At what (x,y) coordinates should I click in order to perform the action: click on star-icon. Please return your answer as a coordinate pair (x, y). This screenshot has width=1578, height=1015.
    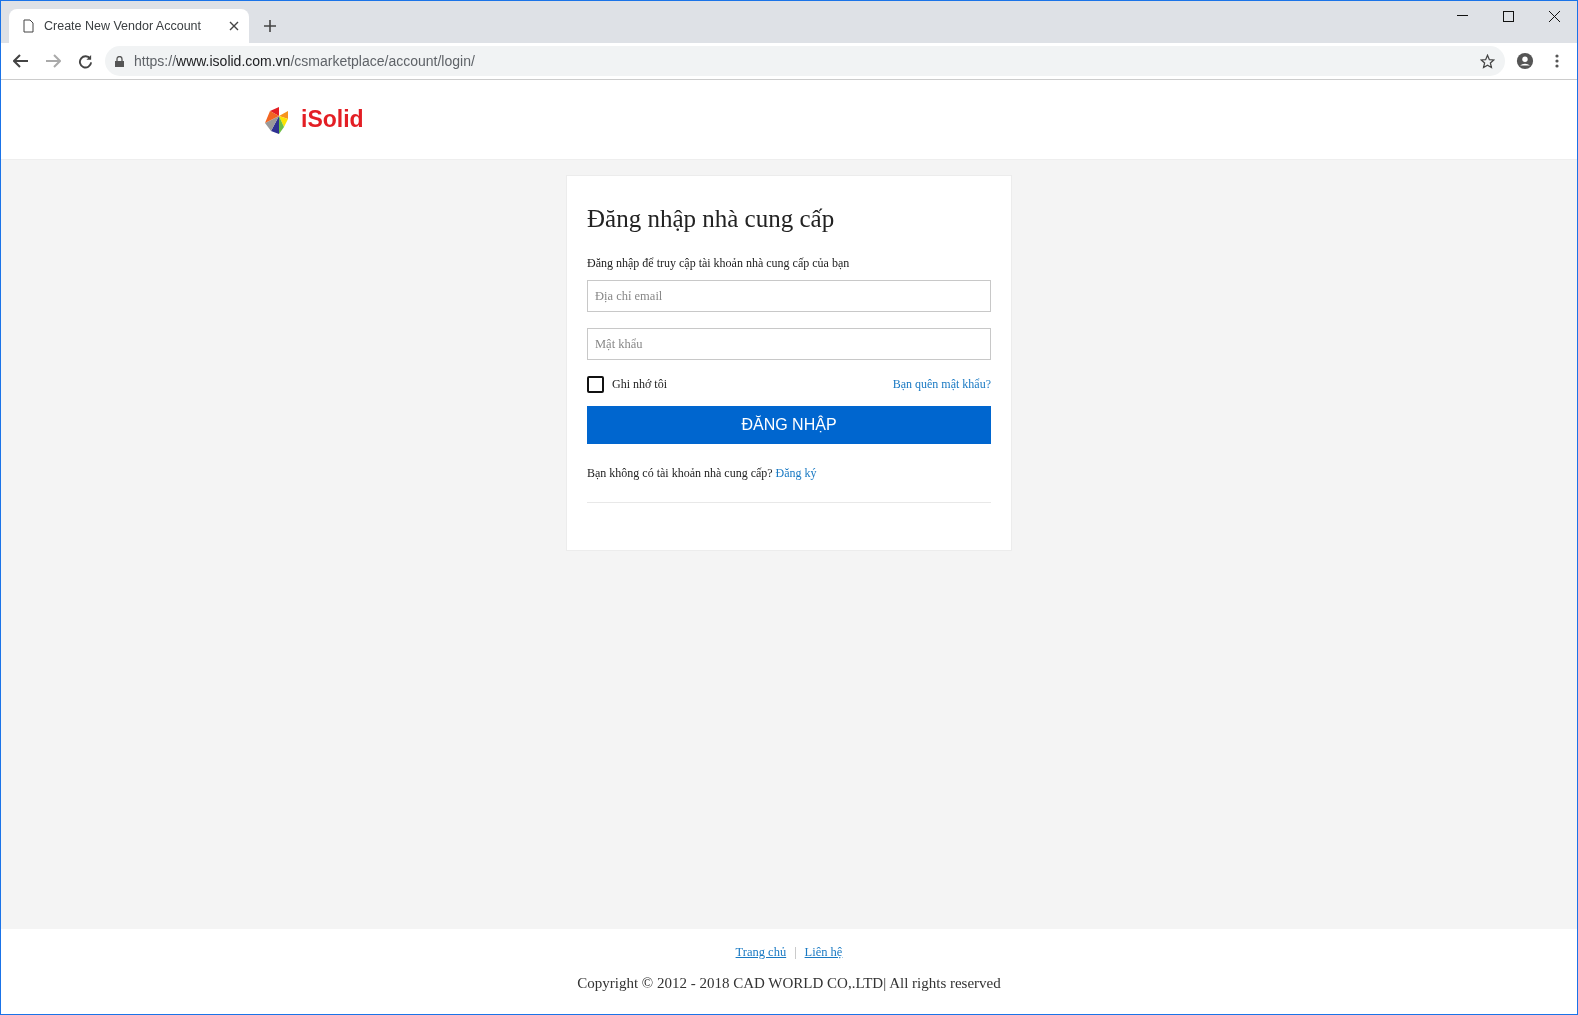
    Looking at the image, I should click on (1487, 61).